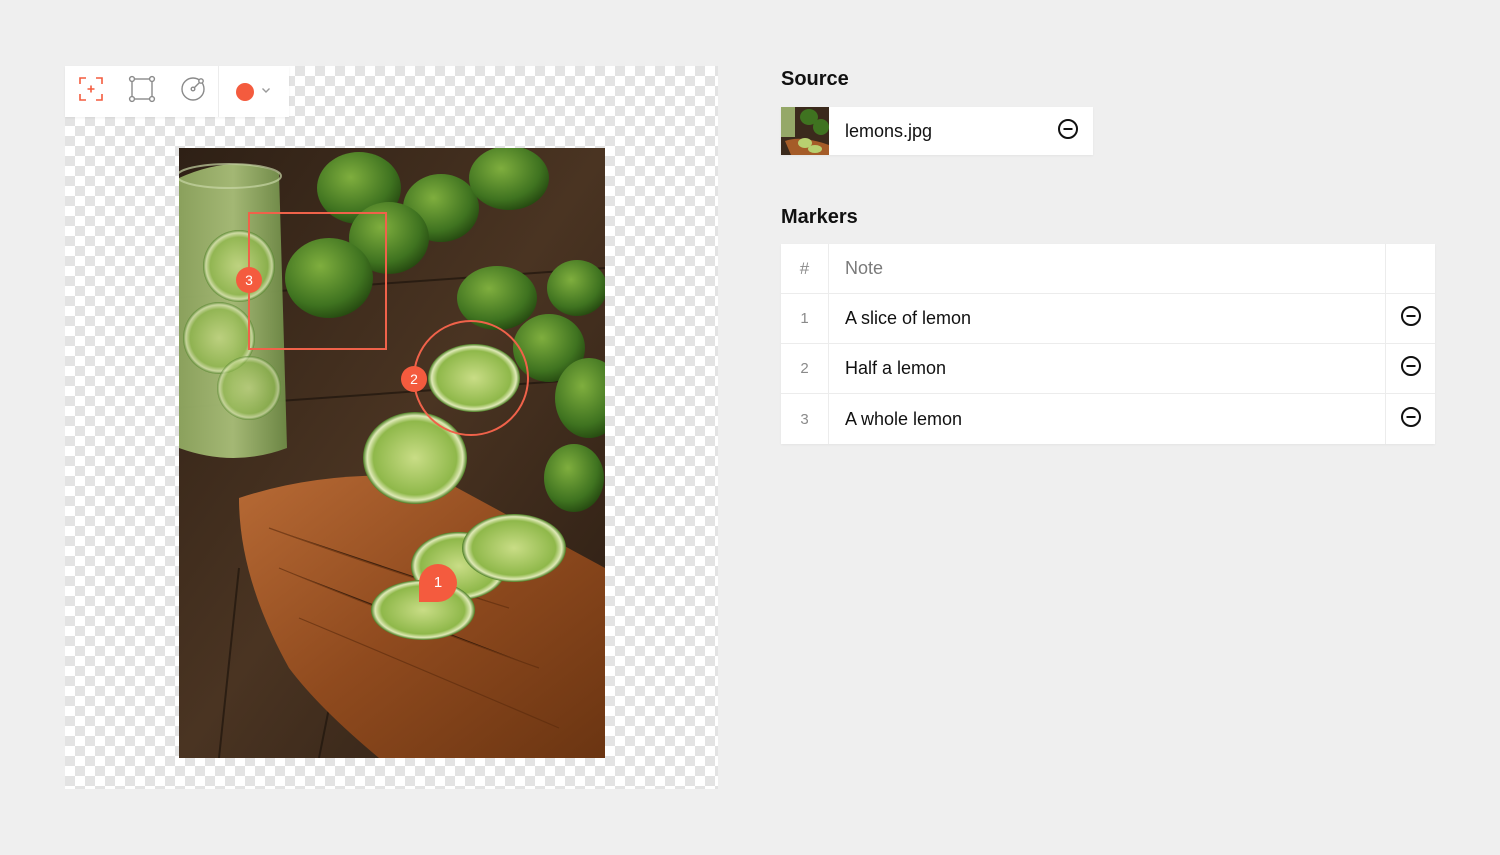 The width and height of the screenshot is (1500, 855). I want to click on marker-note: A slice of lemon, so click(1107, 318).